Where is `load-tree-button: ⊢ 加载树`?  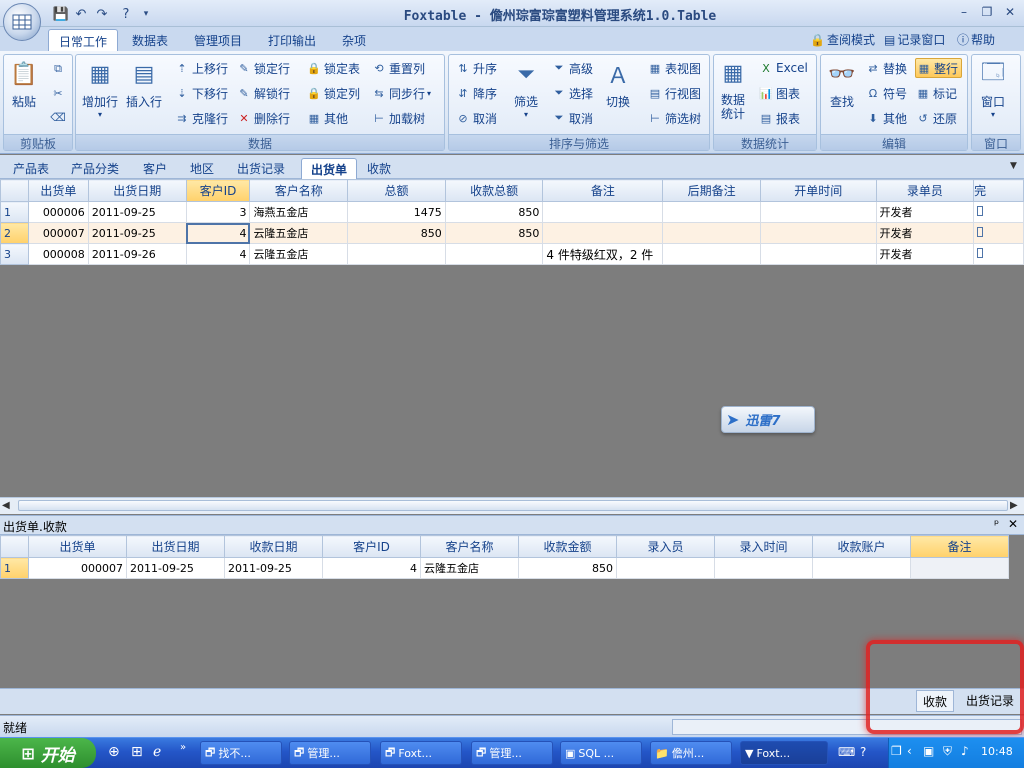 load-tree-button: ⊢ 加载树 is located at coordinates (398, 118).